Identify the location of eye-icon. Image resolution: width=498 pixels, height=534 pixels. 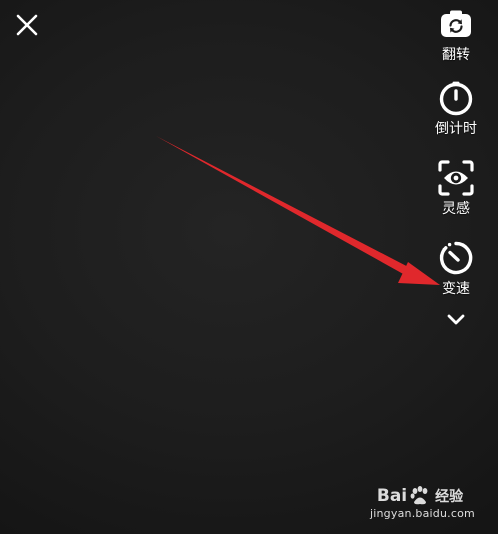
(456, 178).